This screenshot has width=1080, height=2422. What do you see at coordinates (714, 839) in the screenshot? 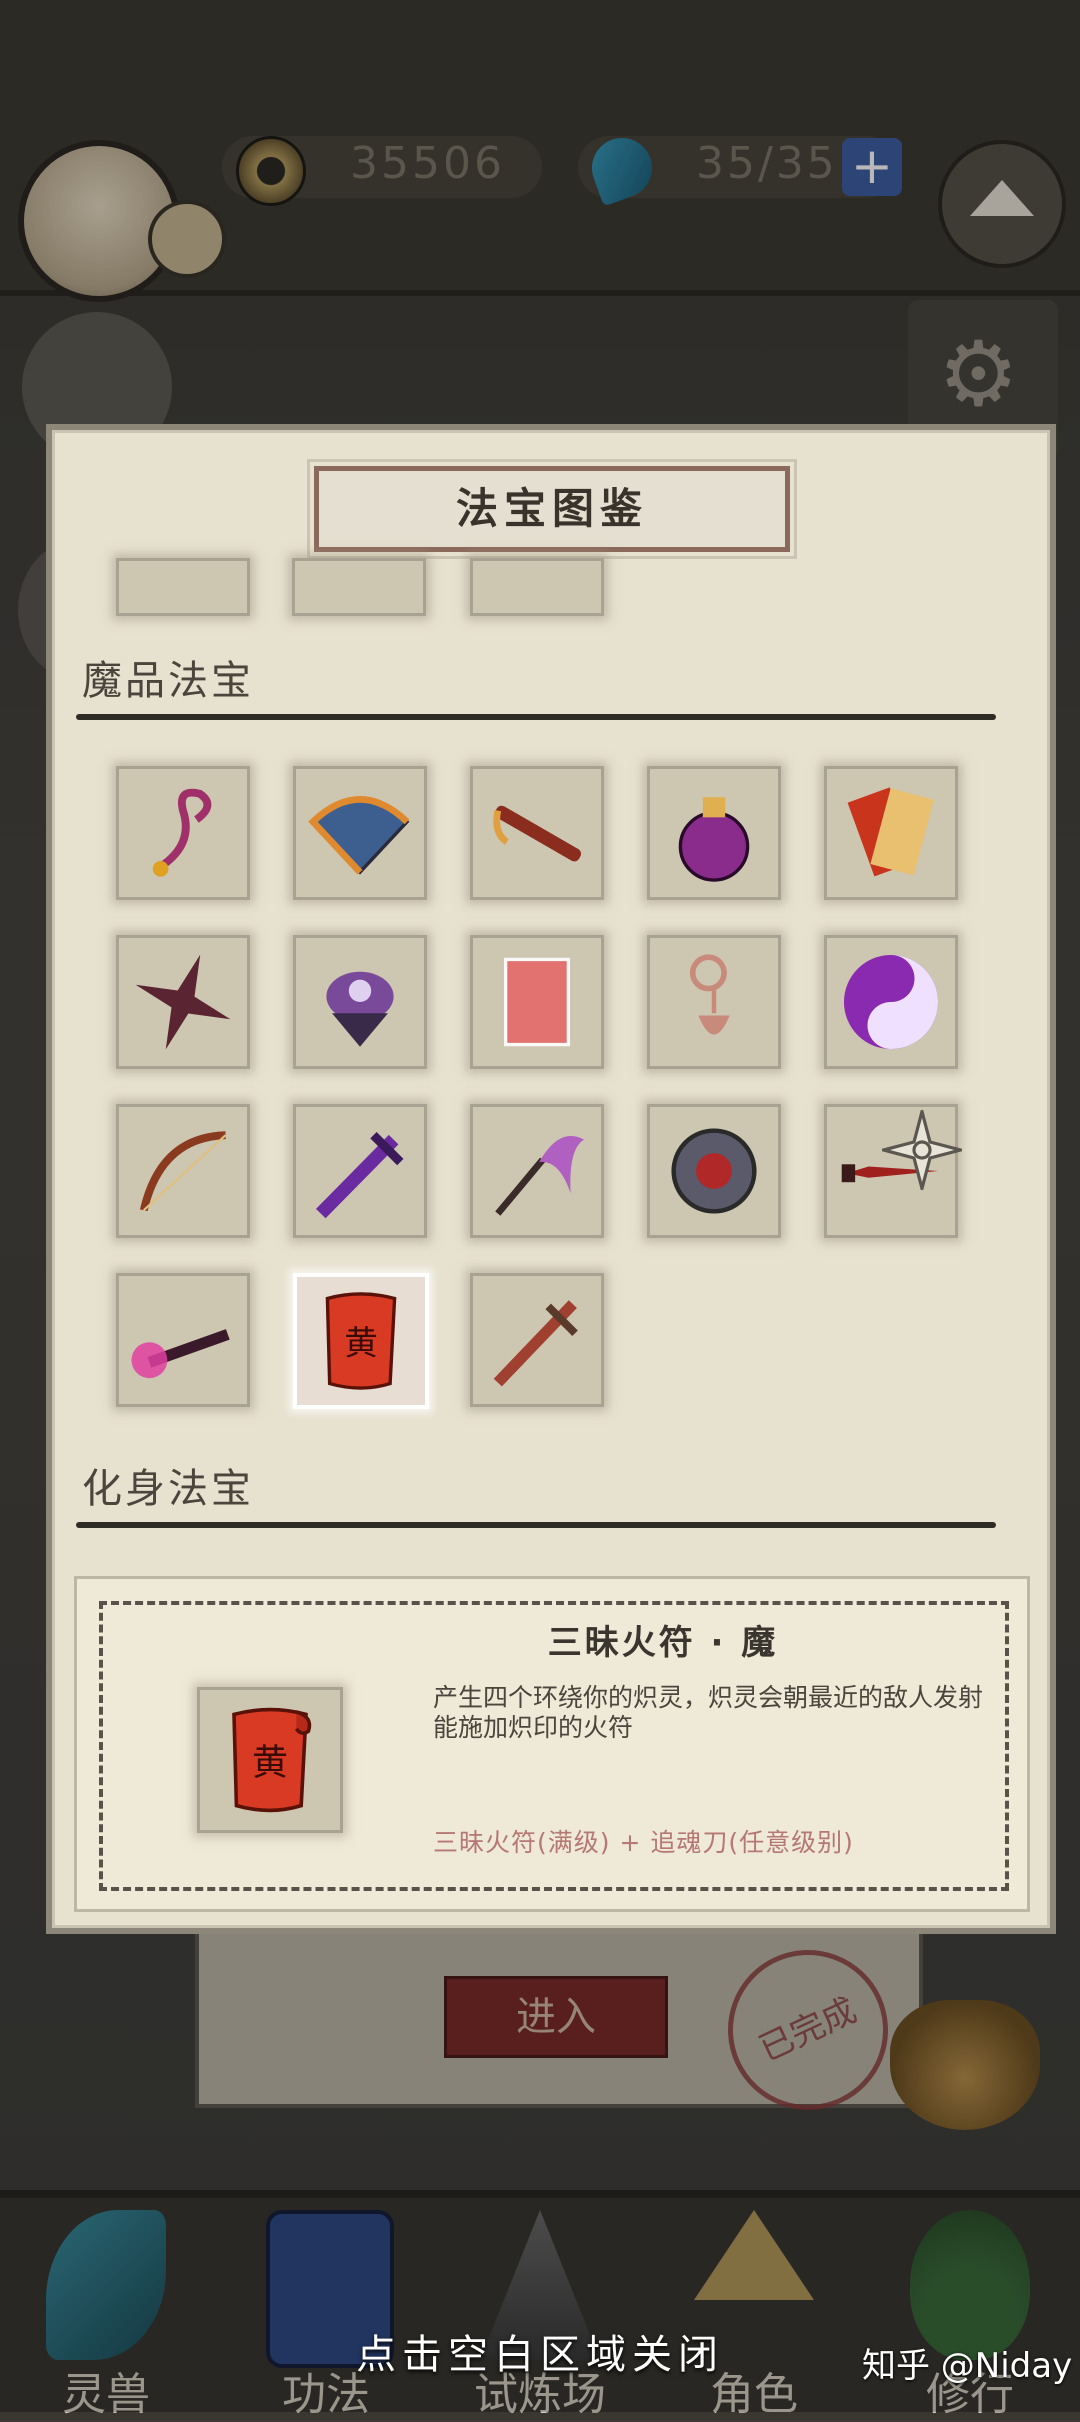
I see `gourd-potion-icon` at bounding box center [714, 839].